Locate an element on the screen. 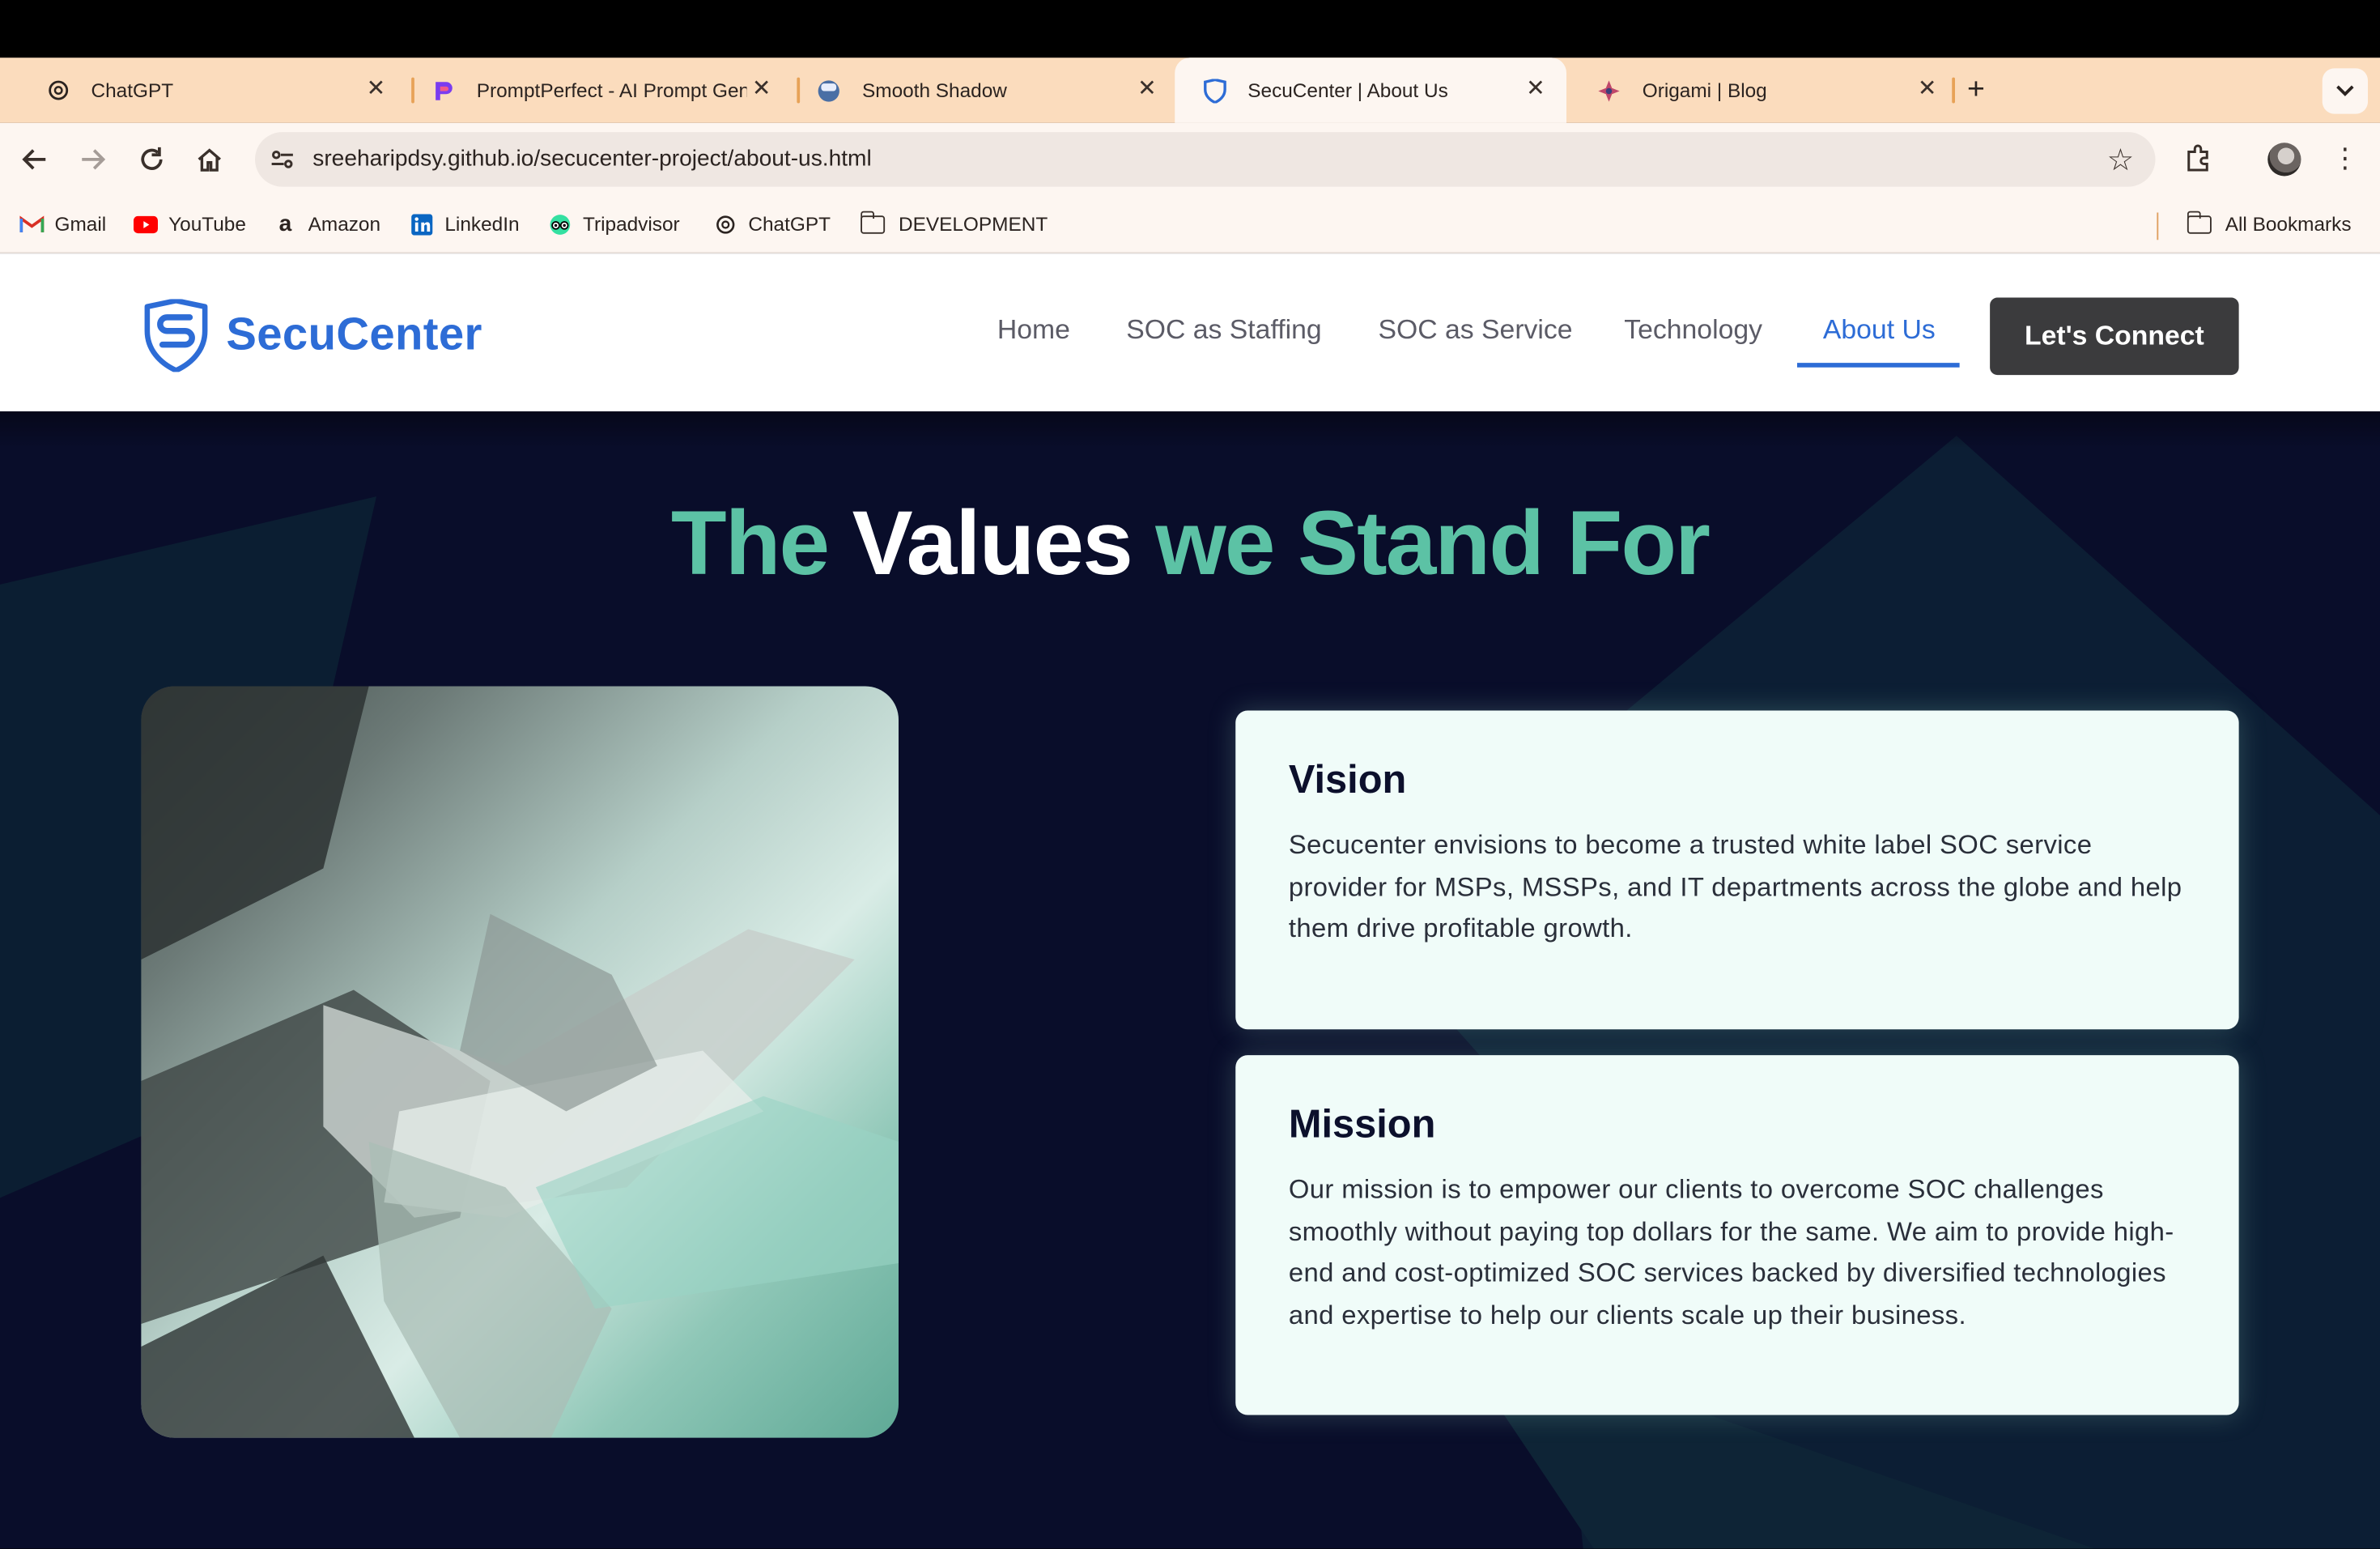  bookmark-amazon: a Amazon is located at coordinates (327, 224).